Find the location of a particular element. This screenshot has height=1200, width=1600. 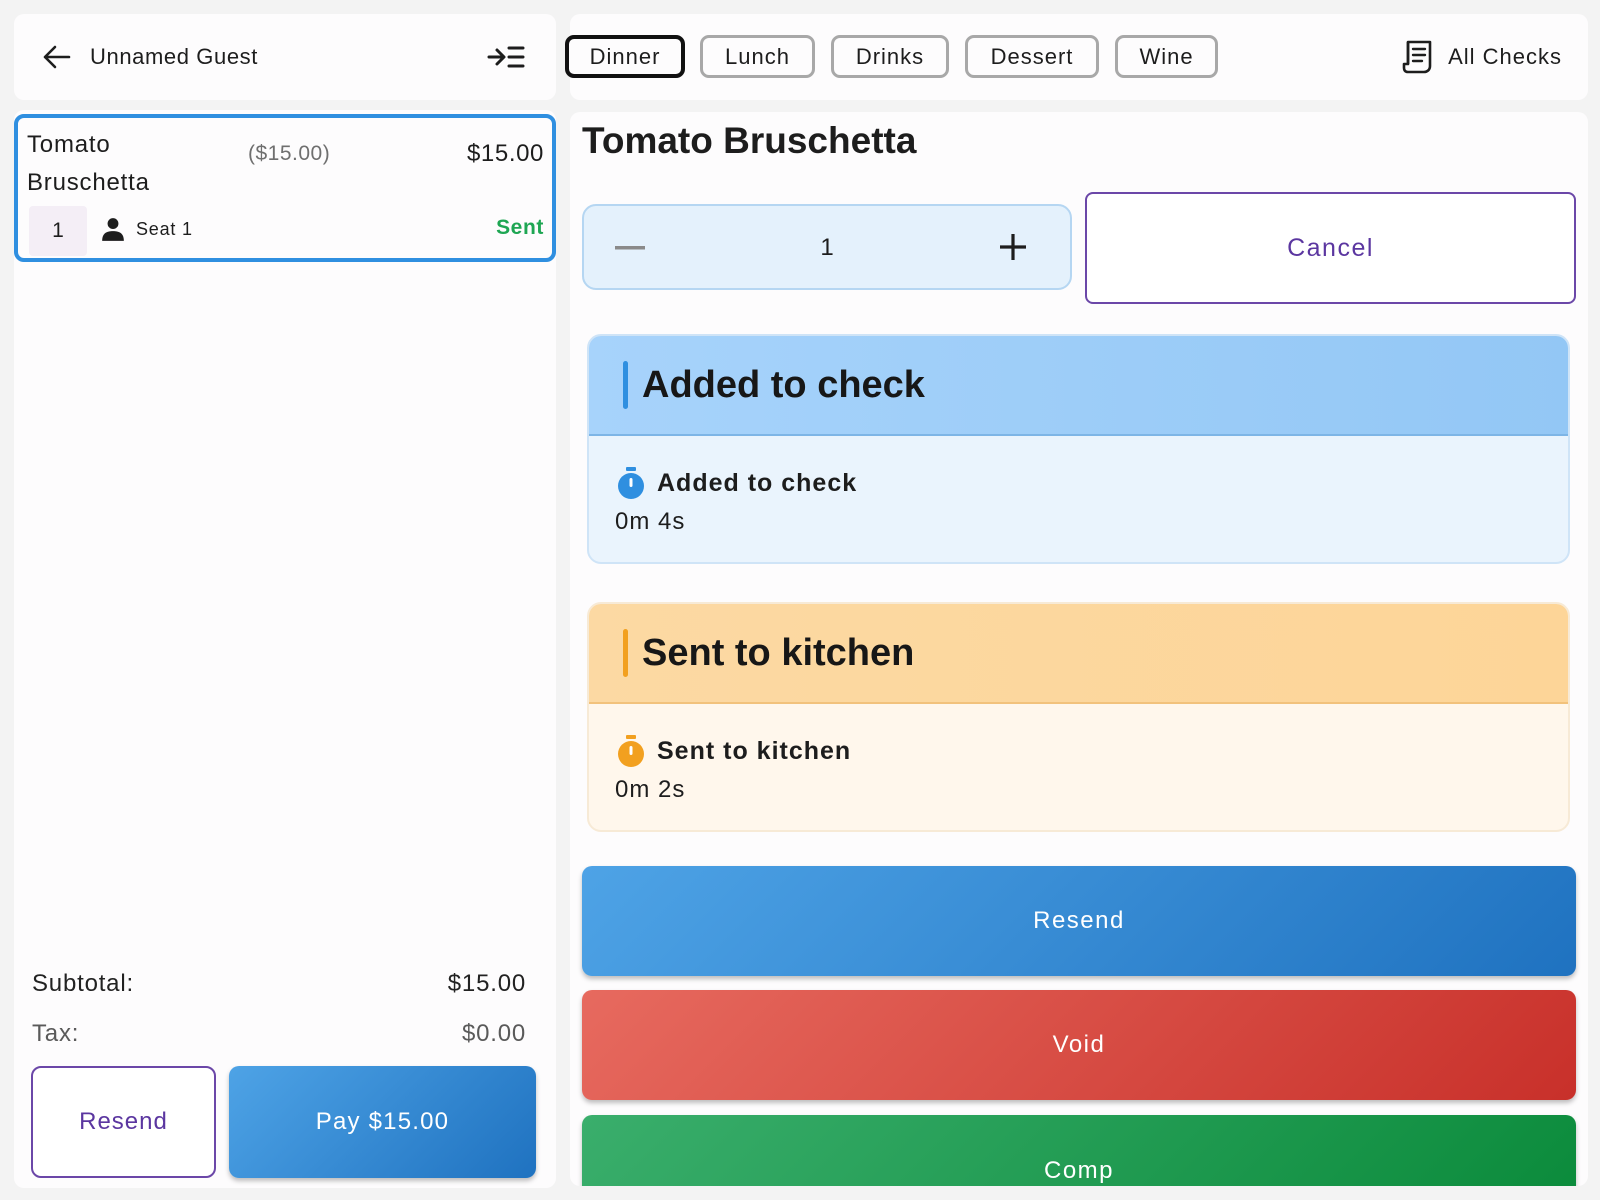

item-quantity-badge: 1 is located at coordinates (58, 231).